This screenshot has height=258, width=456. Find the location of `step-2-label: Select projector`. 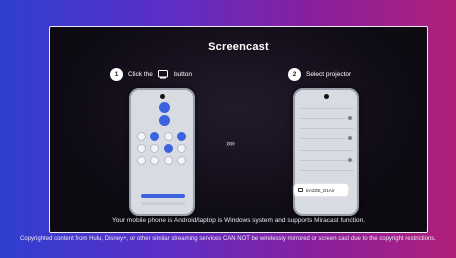

step-2-label: Select projector is located at coordinates (329, 74).